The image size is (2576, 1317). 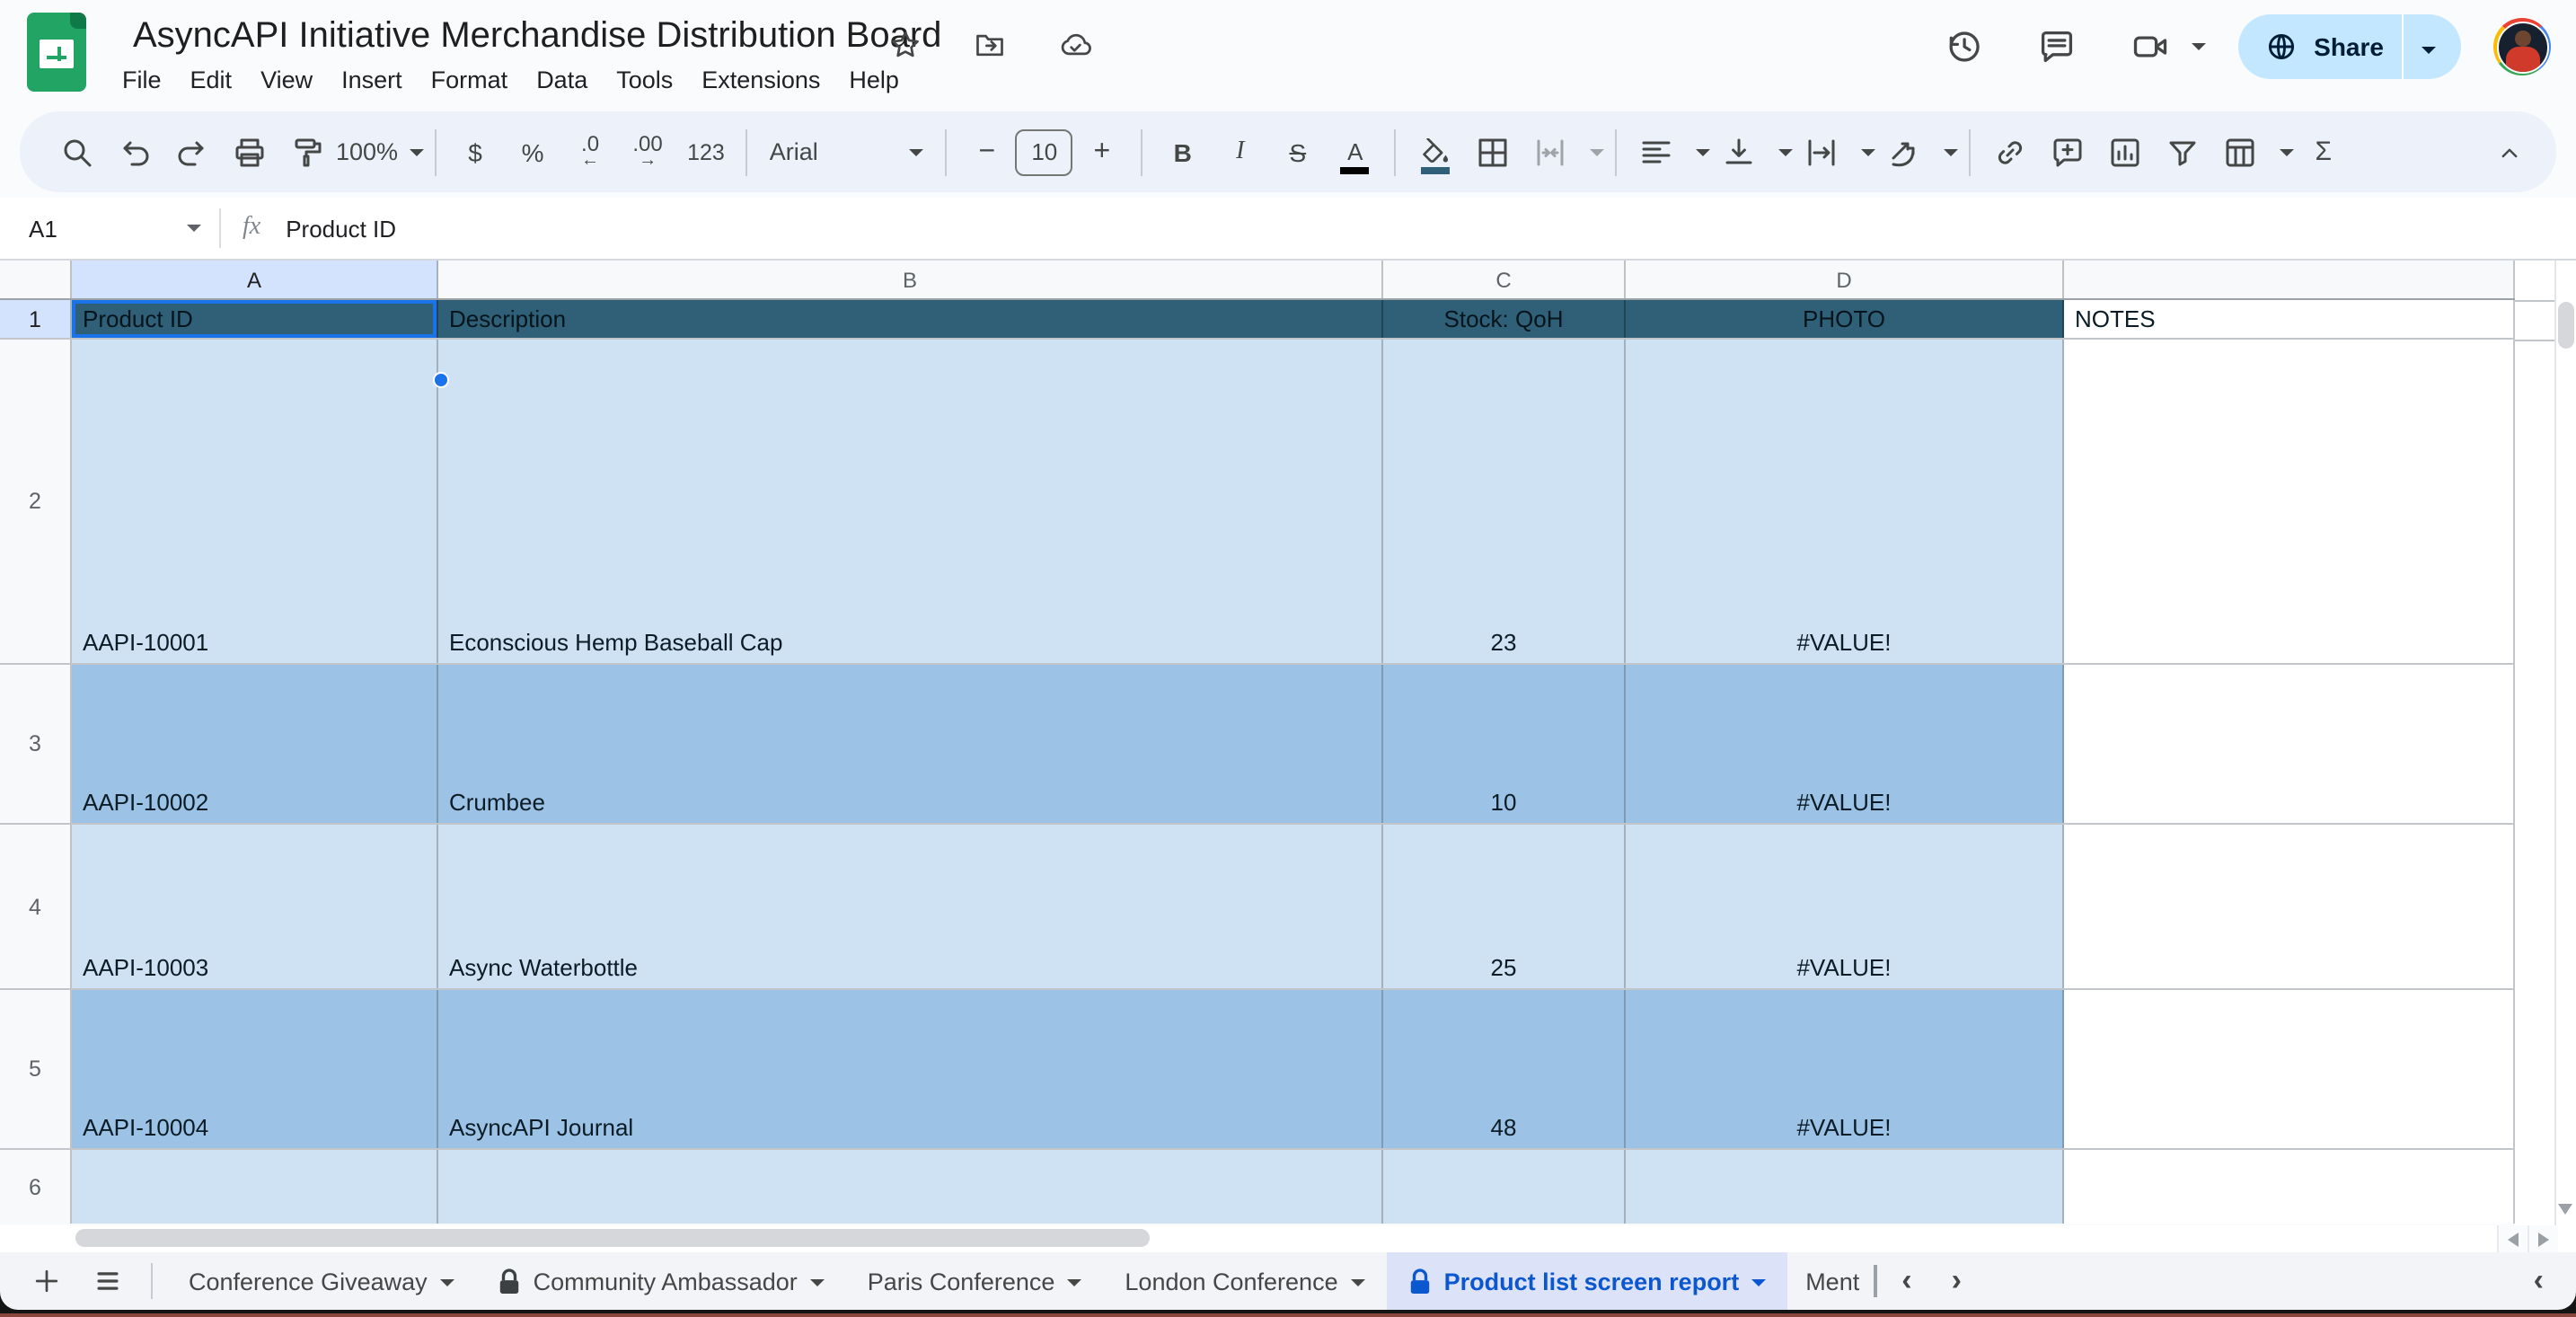 I want to click on menu-insert: Insert, so click(x=372, y=80).